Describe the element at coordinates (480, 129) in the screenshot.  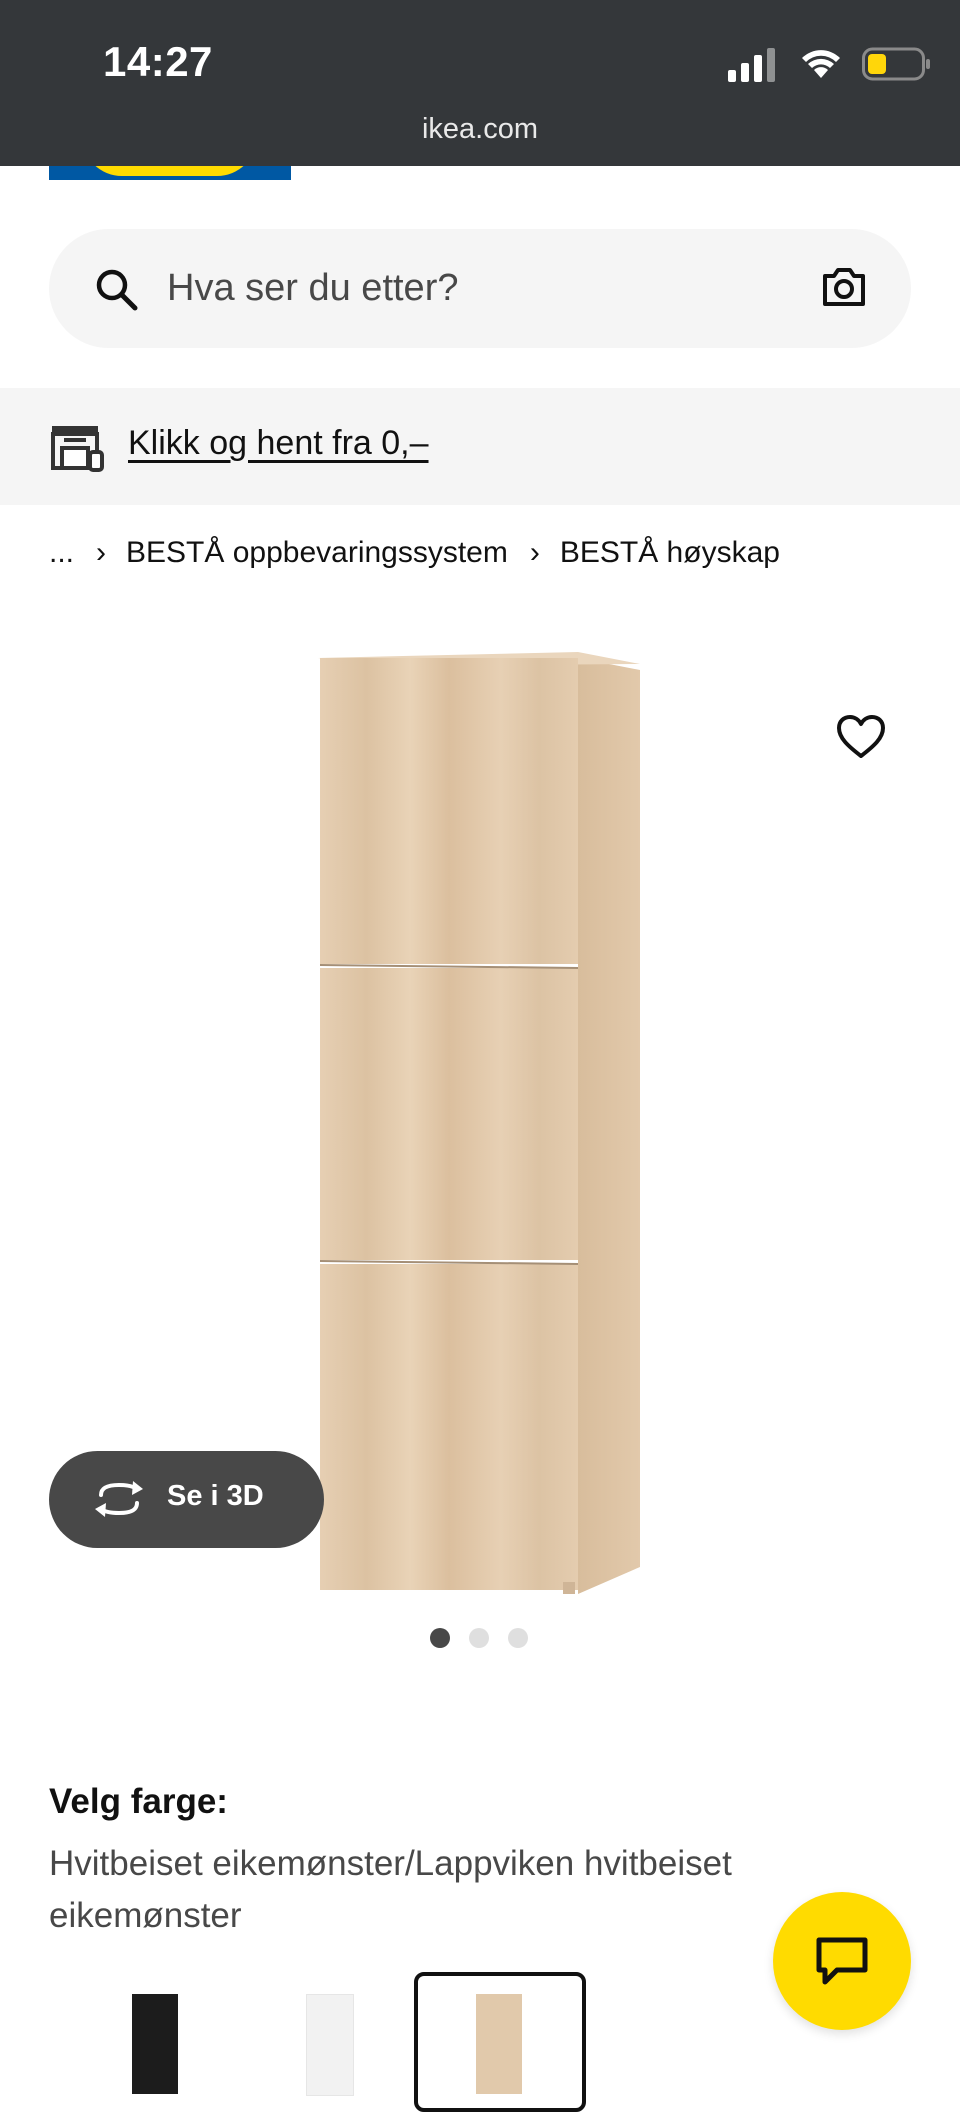
I see `url-label: ikea.com` at that location.